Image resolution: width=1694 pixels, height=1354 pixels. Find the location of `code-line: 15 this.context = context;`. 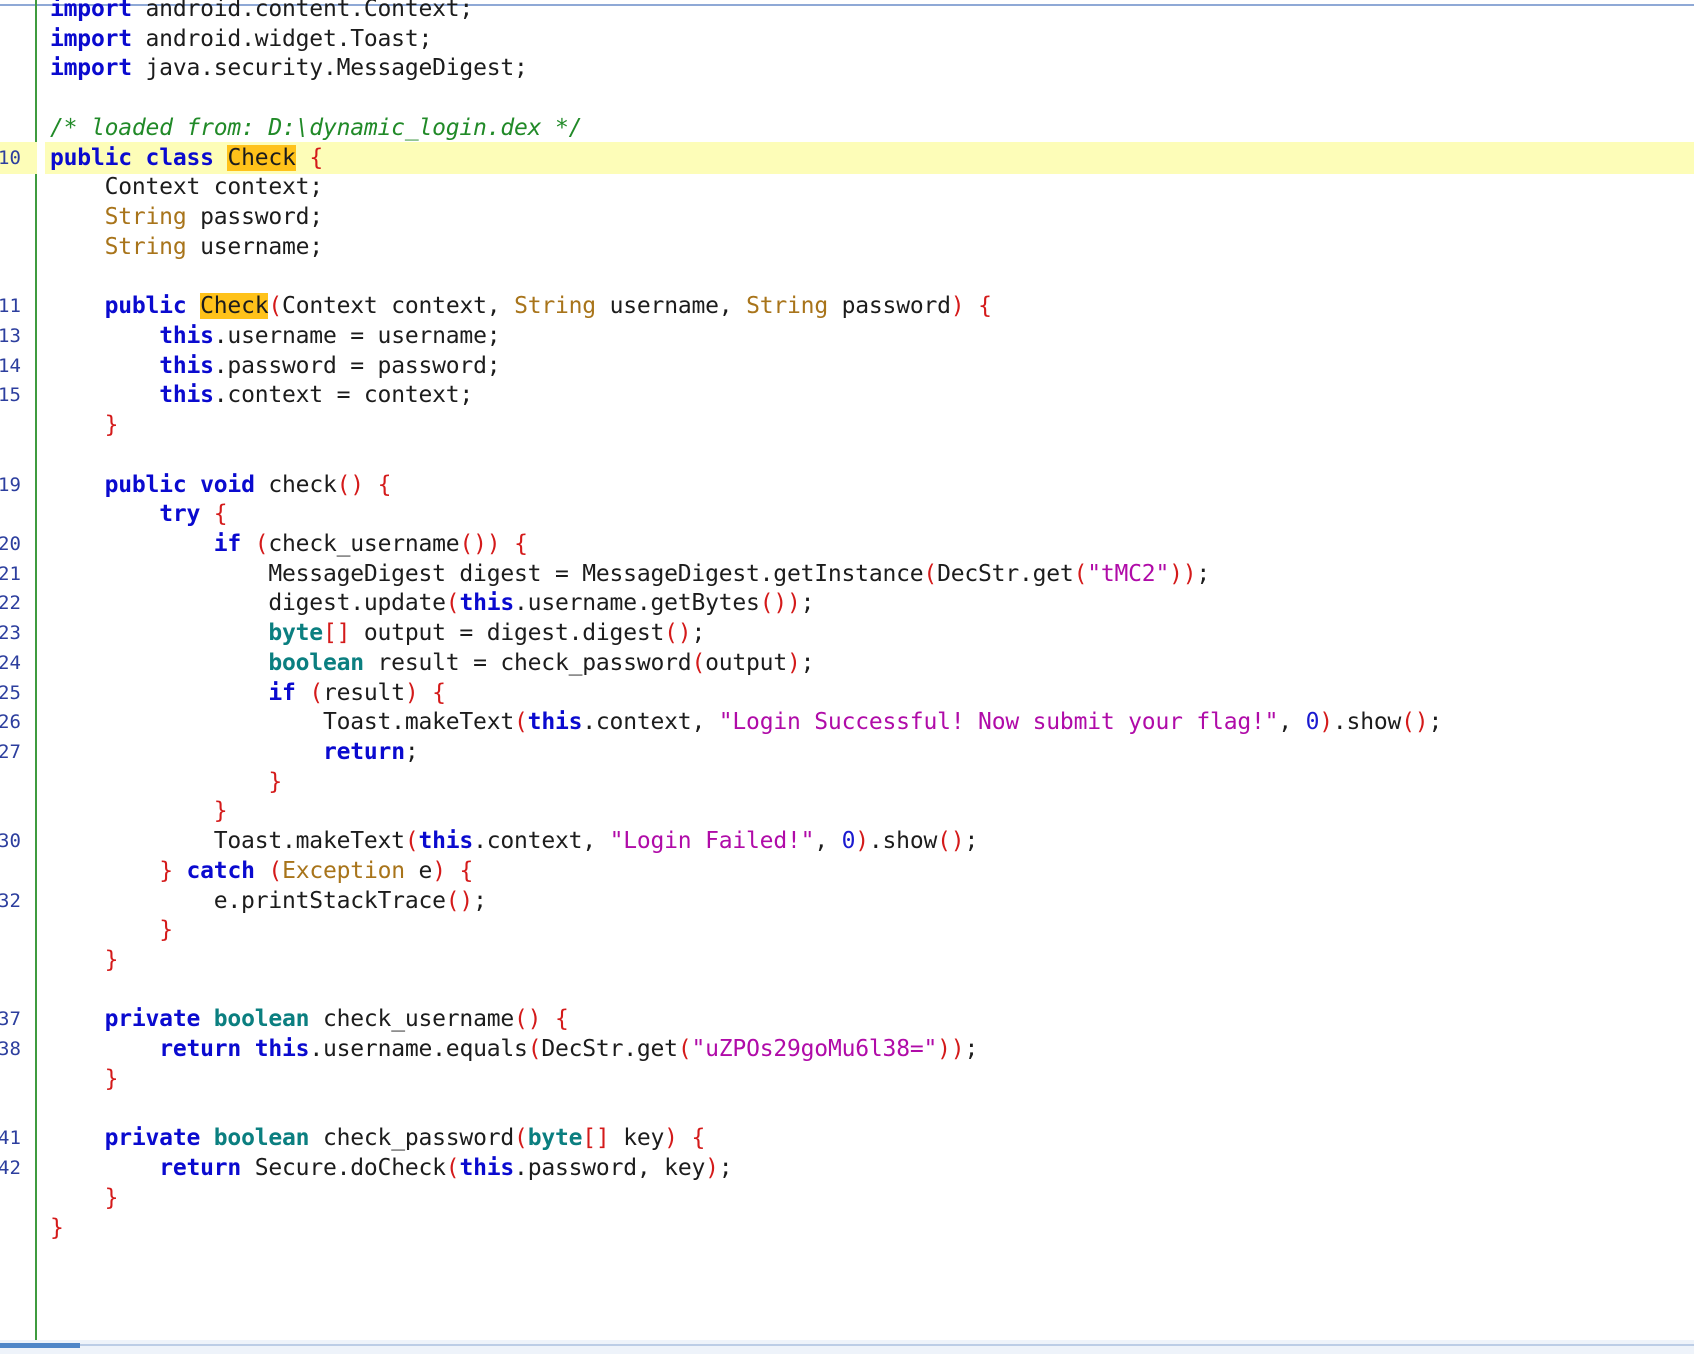

code-line: 15 this.context = context; is located at coordinates (847, 395).